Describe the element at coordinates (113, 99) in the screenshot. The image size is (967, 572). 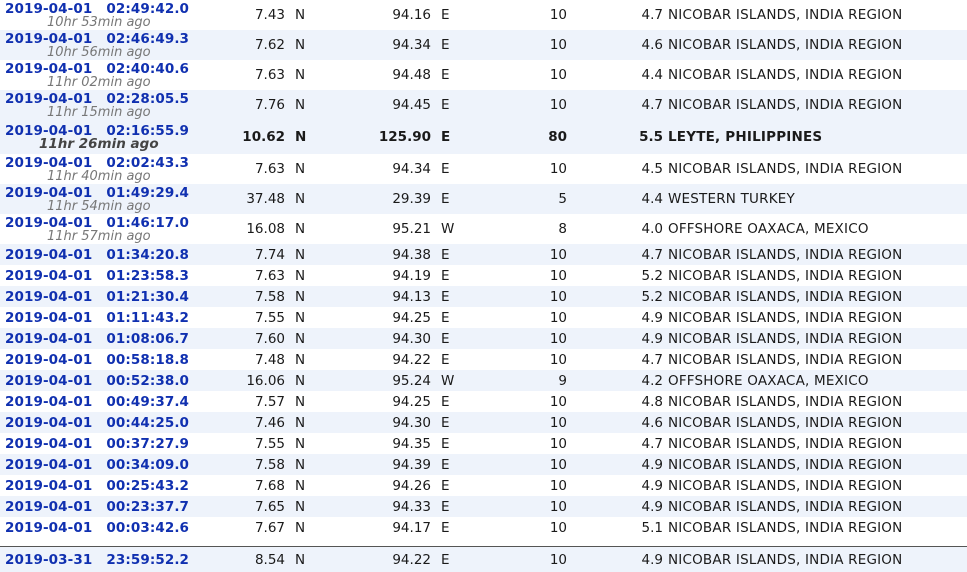
I see `datetime-link: 2019-04-0102:28:05.5` at that location.